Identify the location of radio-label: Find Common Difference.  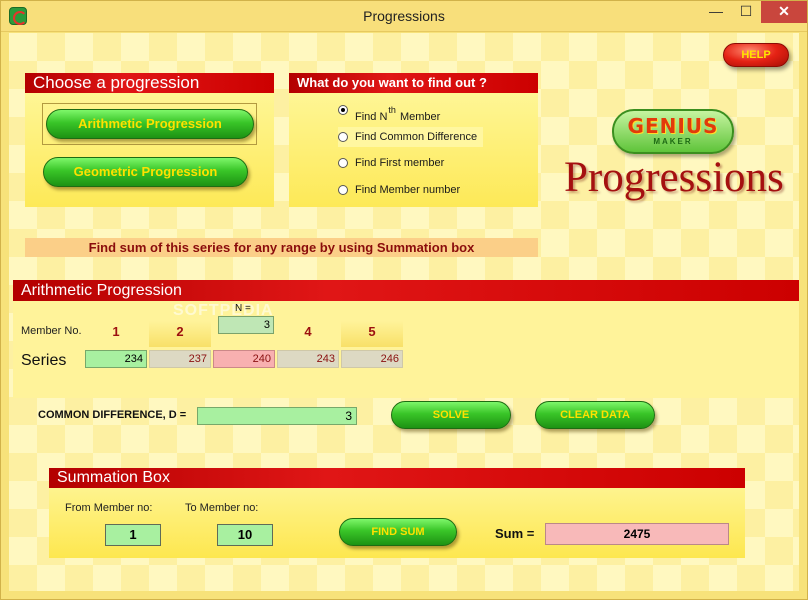
(416, 137).